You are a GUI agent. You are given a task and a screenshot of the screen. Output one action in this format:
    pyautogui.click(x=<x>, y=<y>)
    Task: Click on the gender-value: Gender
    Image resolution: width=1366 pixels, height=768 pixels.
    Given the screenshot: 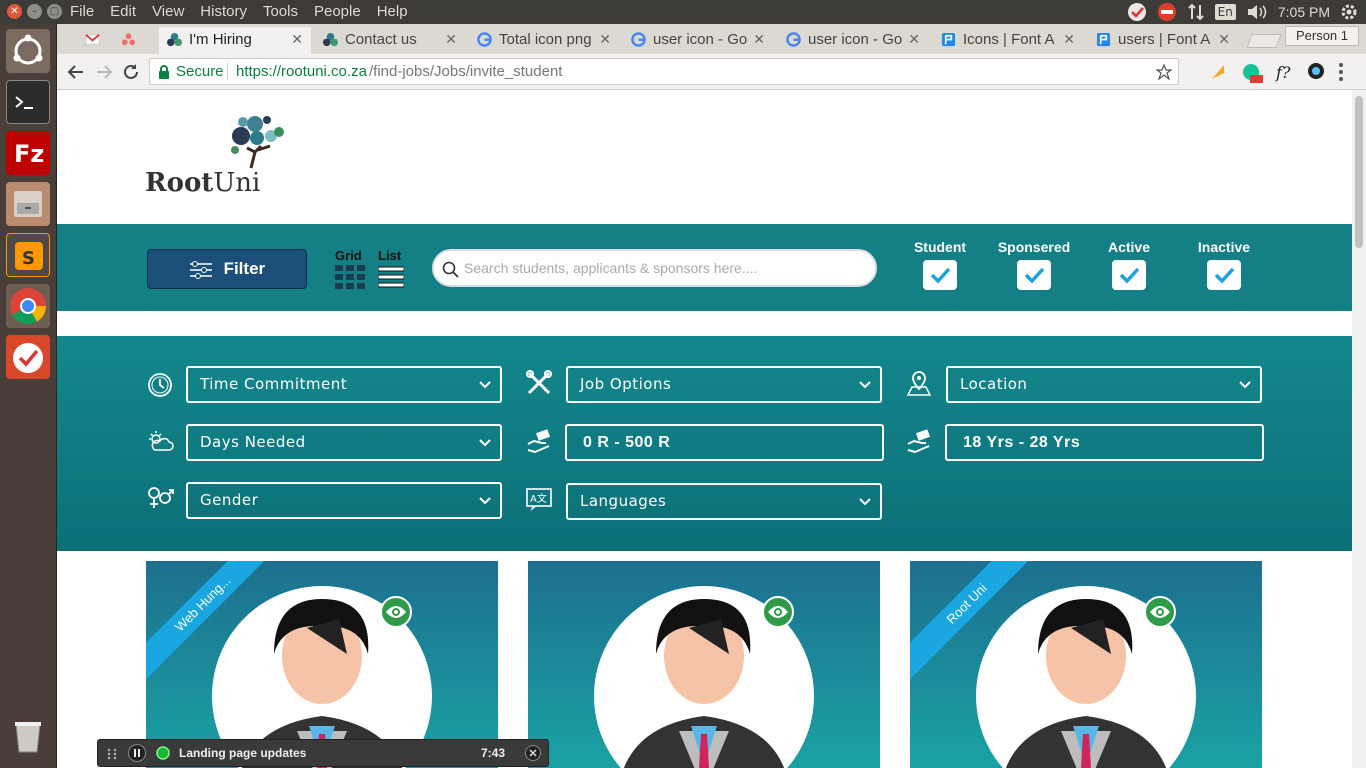 What is the action you would take?
    pyautogui.click(x=229, y=500)
    